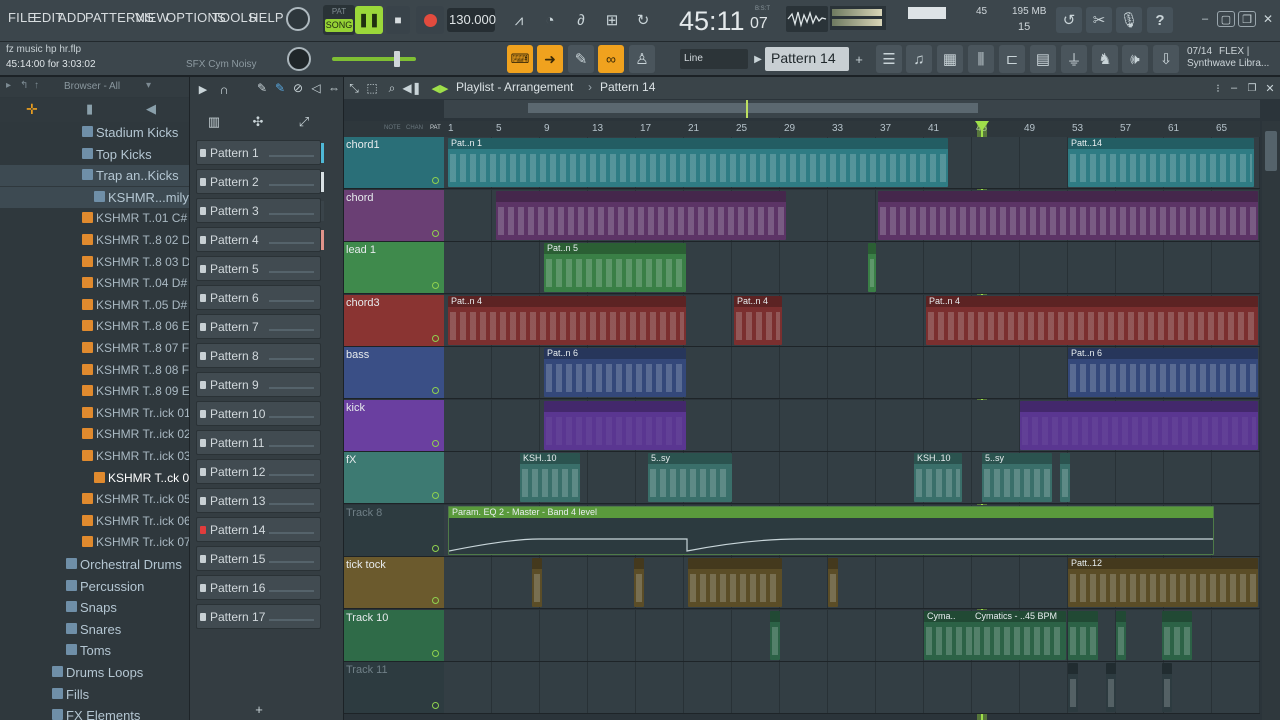  Describe the element at coordinates (94, 434) in the screenshot. I see `browser-item: KSHMR Tr..ick 02` at that location.